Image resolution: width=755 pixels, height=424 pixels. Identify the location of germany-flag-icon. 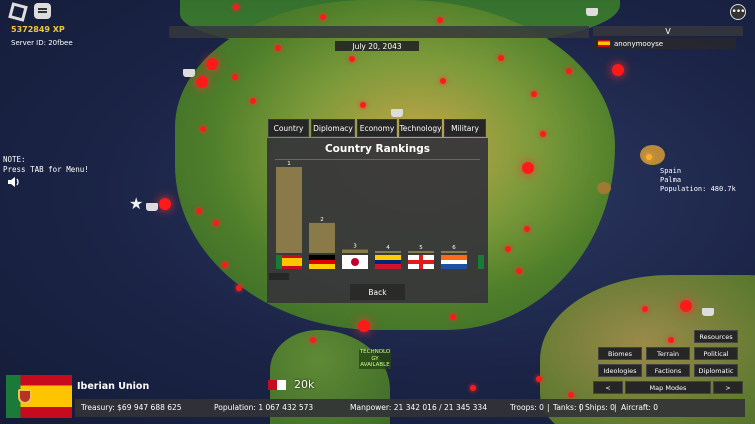
(322, 262).